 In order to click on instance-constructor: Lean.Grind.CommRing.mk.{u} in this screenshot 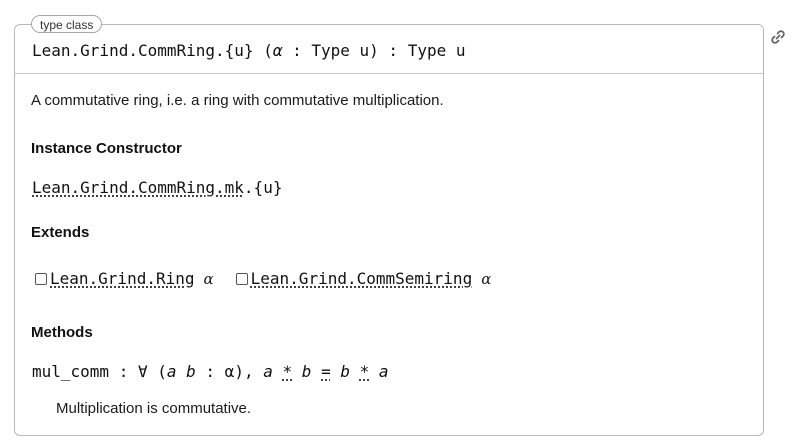, I will do `click(157, 187)`.